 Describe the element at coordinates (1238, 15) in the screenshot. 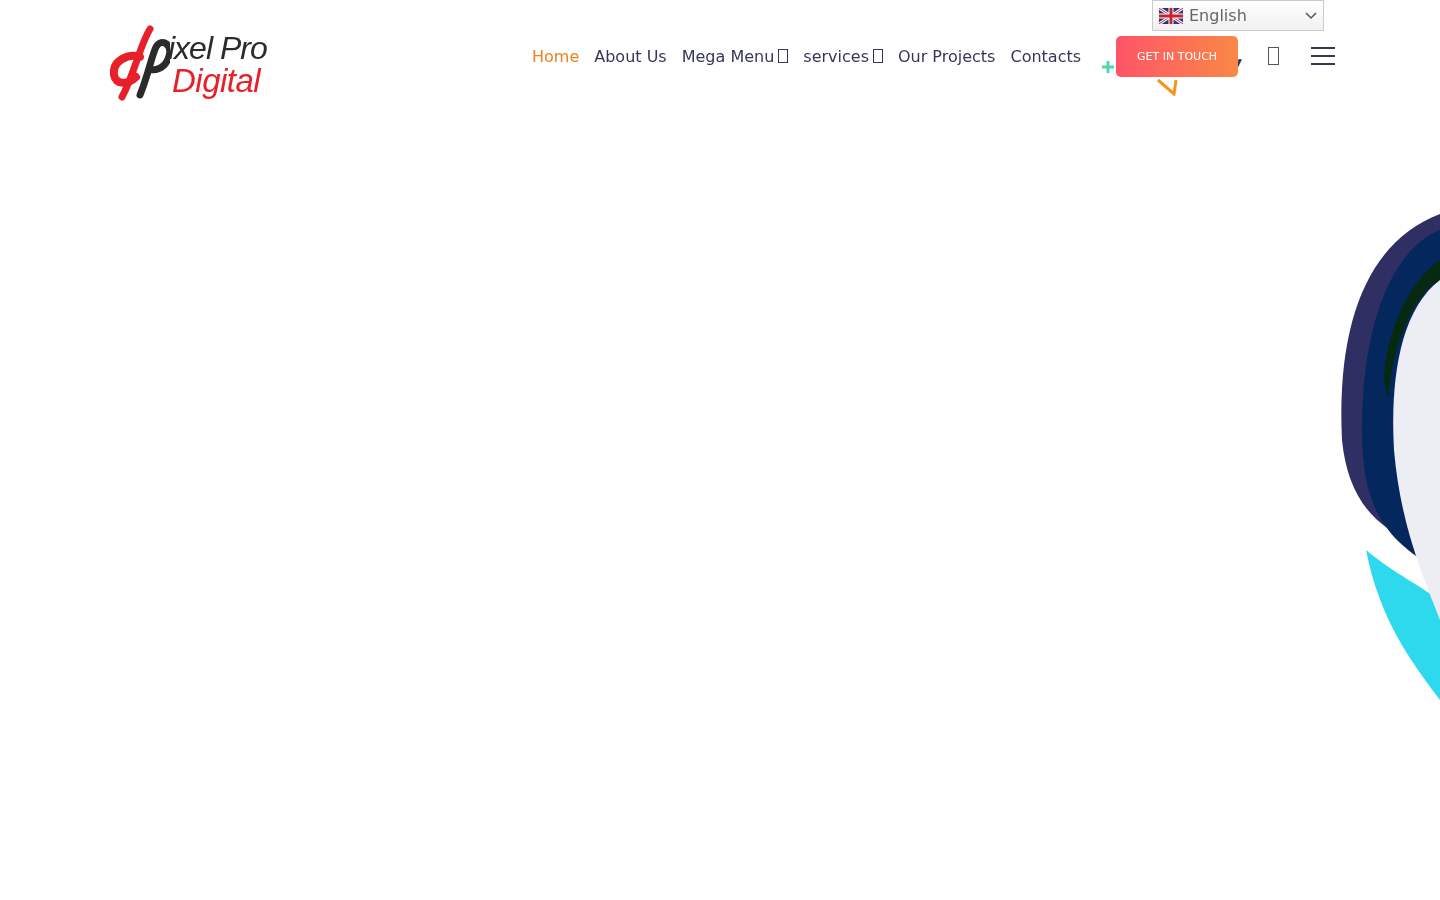

I see `language-select: English` at that location.